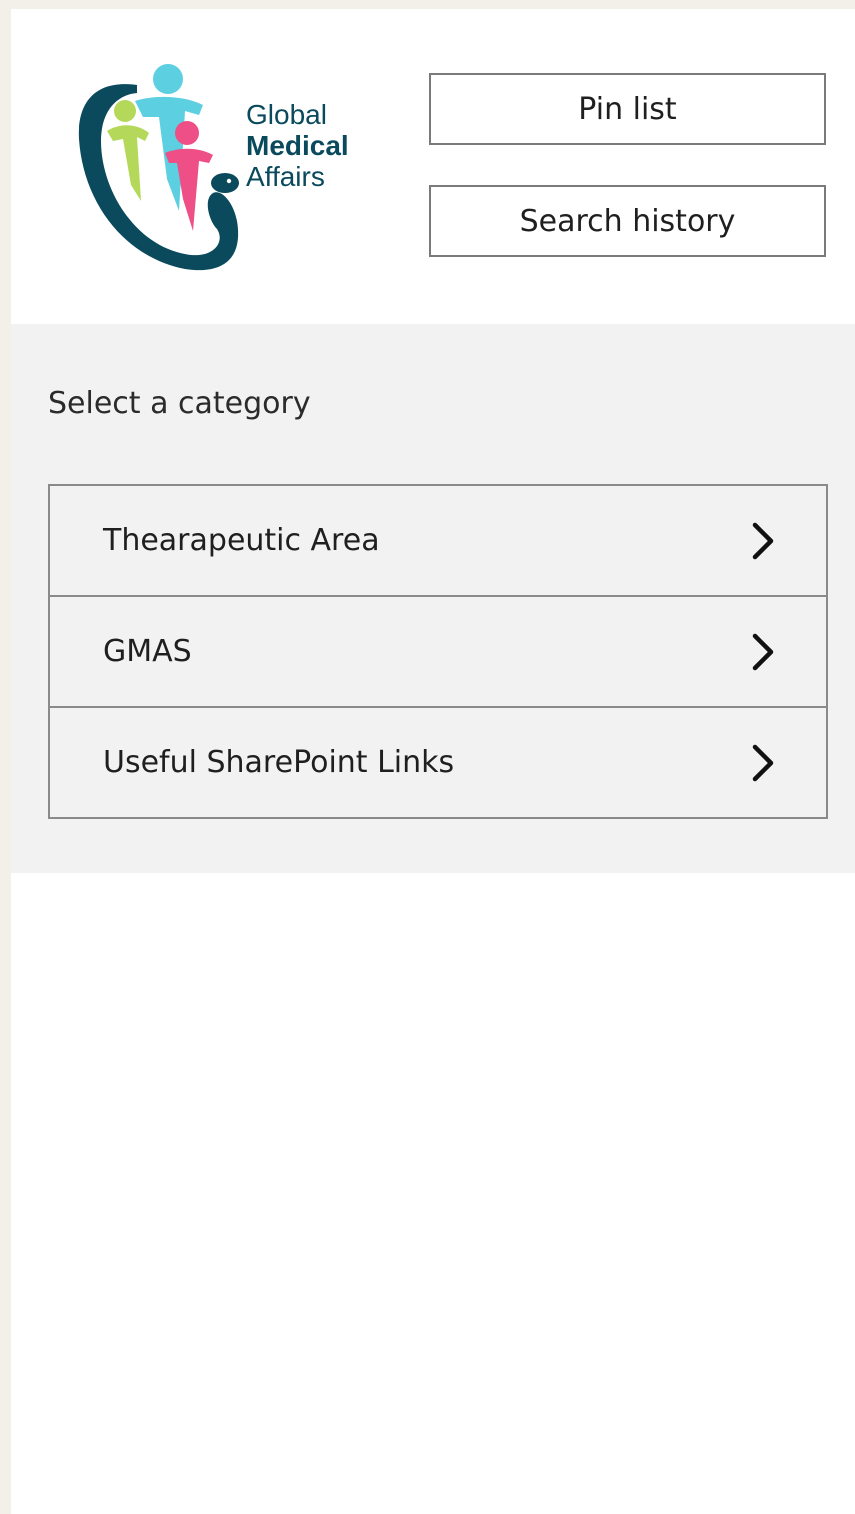  I want to click on category-item-label: Useful SharePoint Links, so click(279, 762).